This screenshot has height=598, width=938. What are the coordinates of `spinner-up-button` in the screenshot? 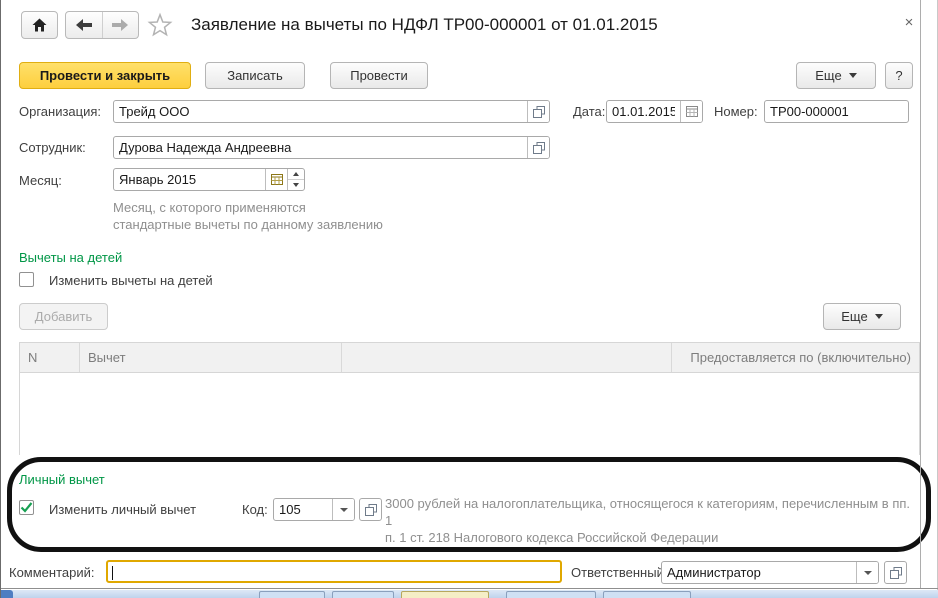 It's located at (296, 174).